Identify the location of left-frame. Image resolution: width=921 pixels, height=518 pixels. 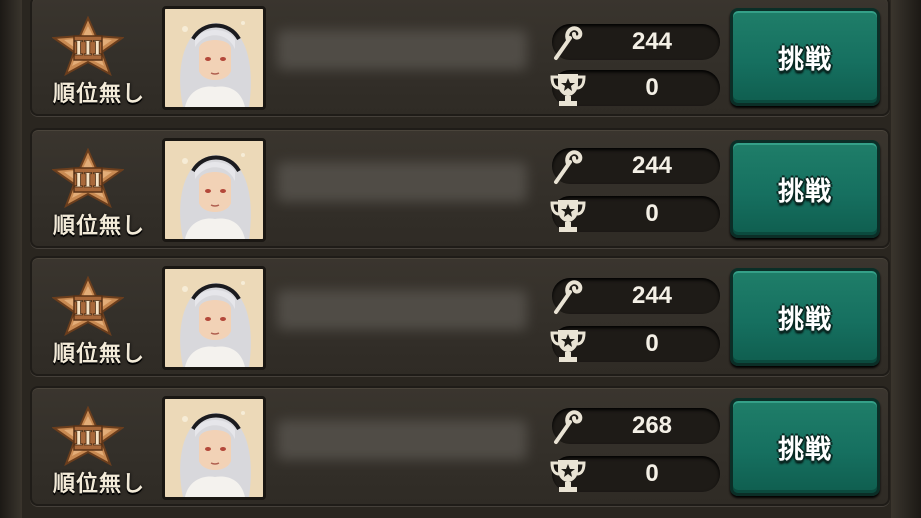
(11, 259).